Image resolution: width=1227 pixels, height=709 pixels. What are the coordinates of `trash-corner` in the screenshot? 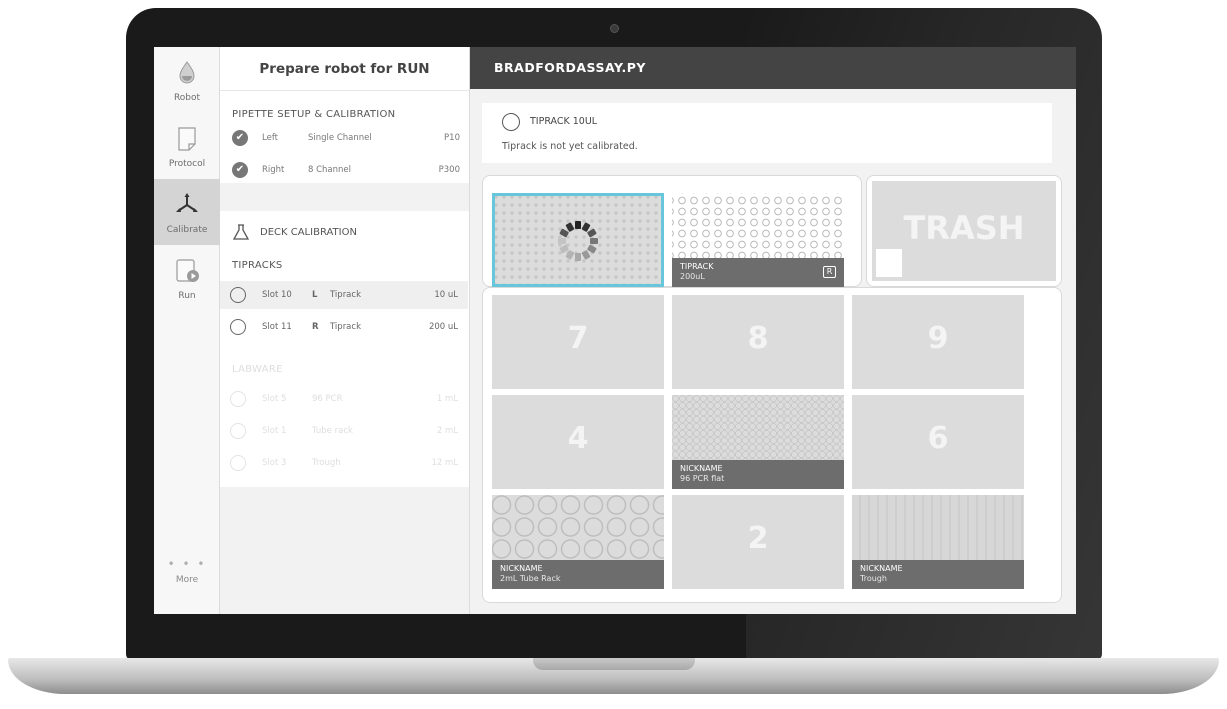 It's located at (889, 263).